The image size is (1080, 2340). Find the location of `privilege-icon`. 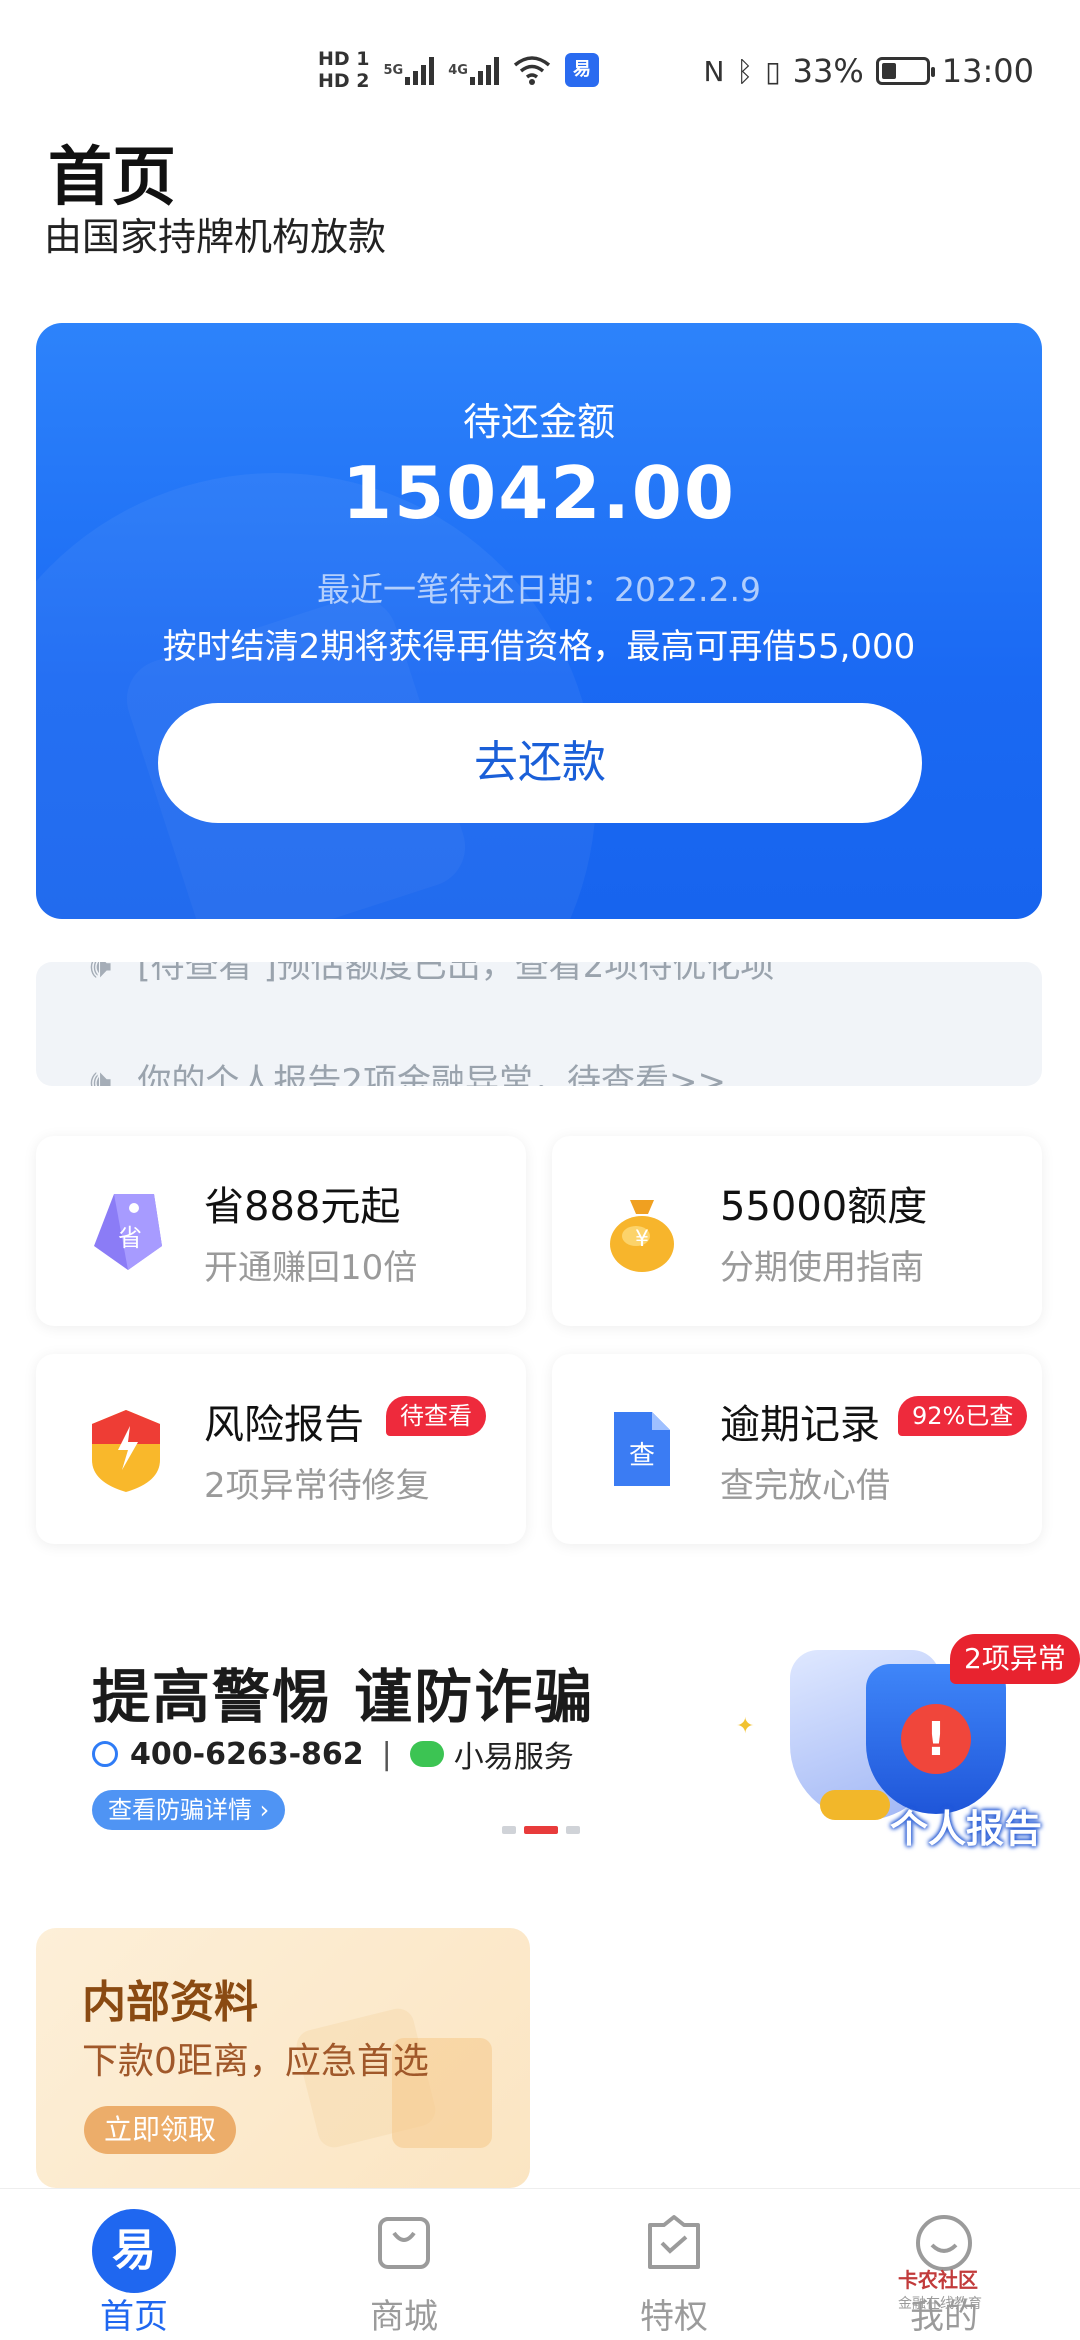

privilege-icon is located at coordinates (674, 2242).